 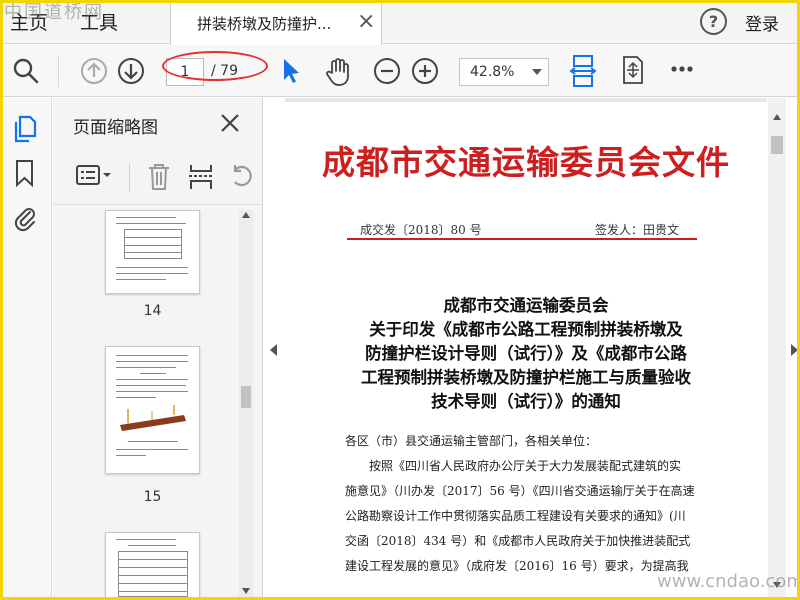 I want to click on panel-divider, so click(x=129, y=178).